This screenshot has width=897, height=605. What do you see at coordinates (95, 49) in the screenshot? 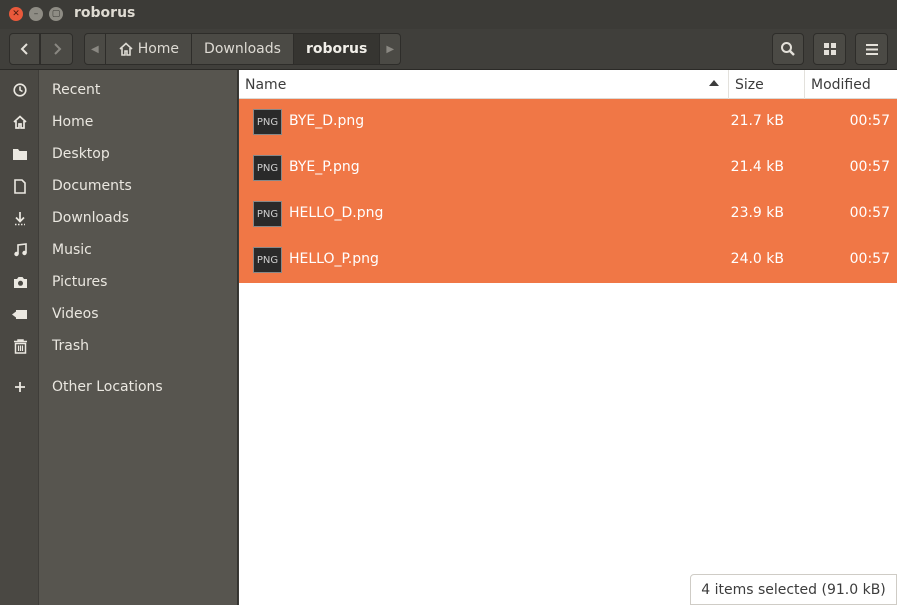
I see `path-scroll-left-button: ◀` at bounding box center [95, 49].